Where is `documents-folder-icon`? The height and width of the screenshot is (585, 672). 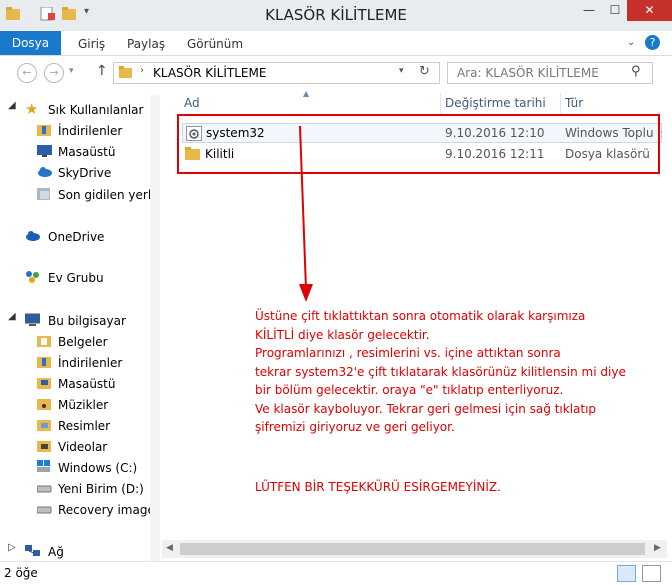 documents-folder-icon is located at coordinates (44, 341).